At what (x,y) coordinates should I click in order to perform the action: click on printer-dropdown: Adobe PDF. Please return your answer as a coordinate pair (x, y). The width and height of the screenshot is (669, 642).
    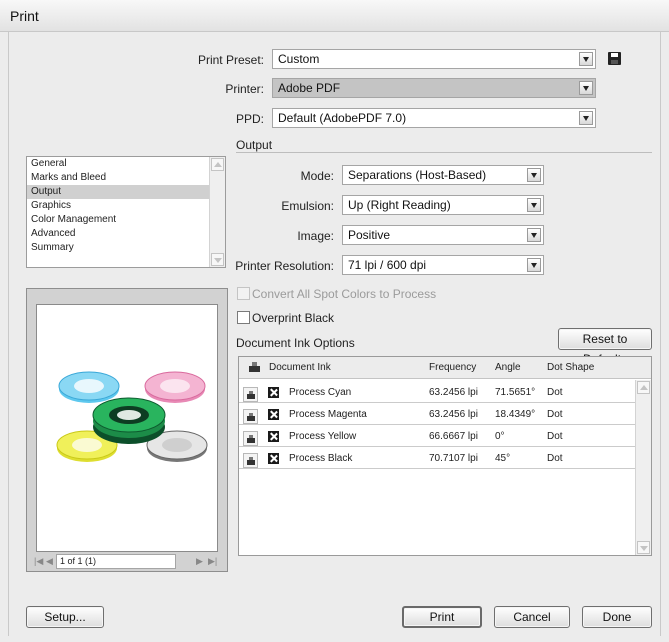
    Looking at the image, I should click on (434, 88).